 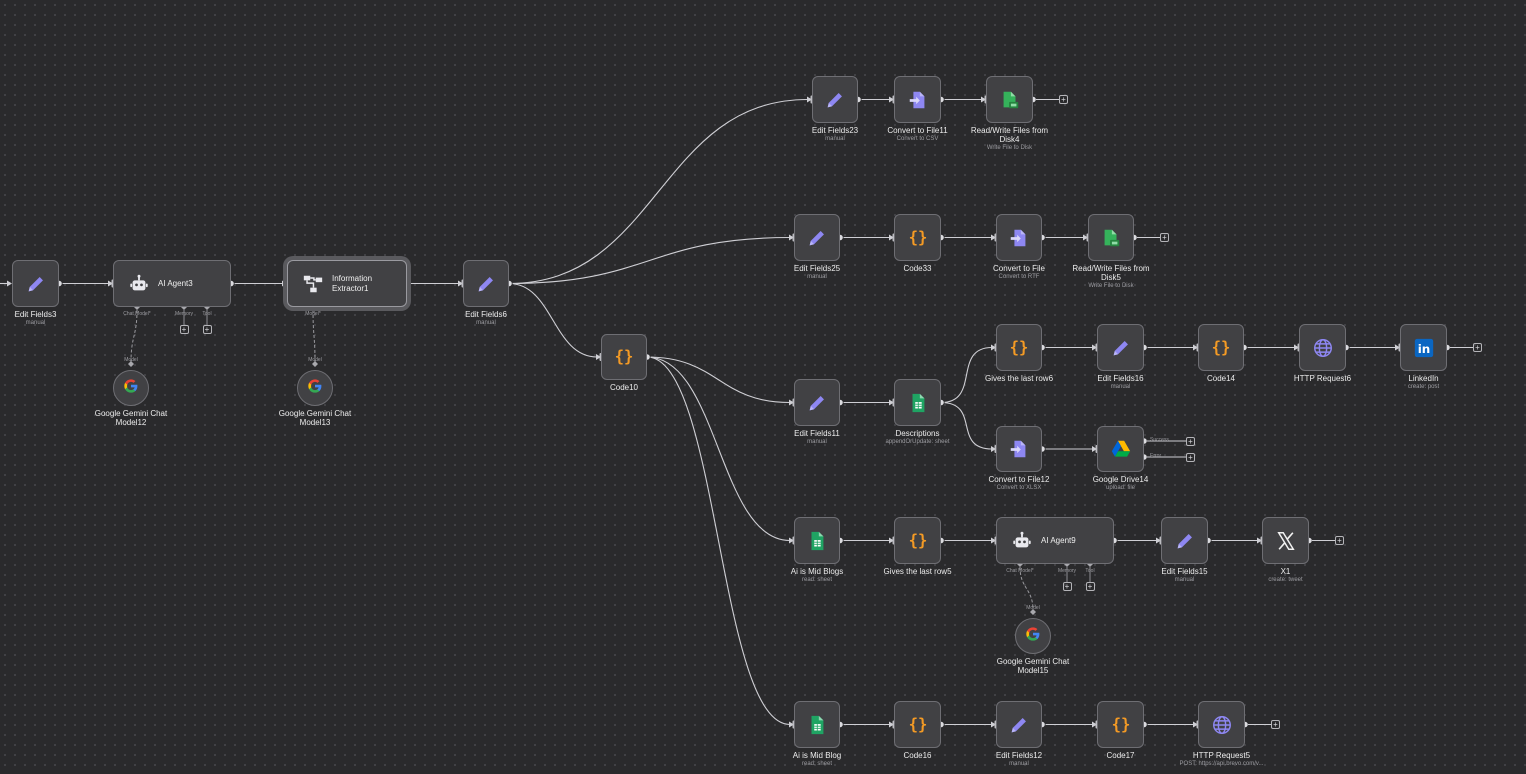 I want to click on node-title: Read/Write Files from Disk4, so click(x=1009, y=135).